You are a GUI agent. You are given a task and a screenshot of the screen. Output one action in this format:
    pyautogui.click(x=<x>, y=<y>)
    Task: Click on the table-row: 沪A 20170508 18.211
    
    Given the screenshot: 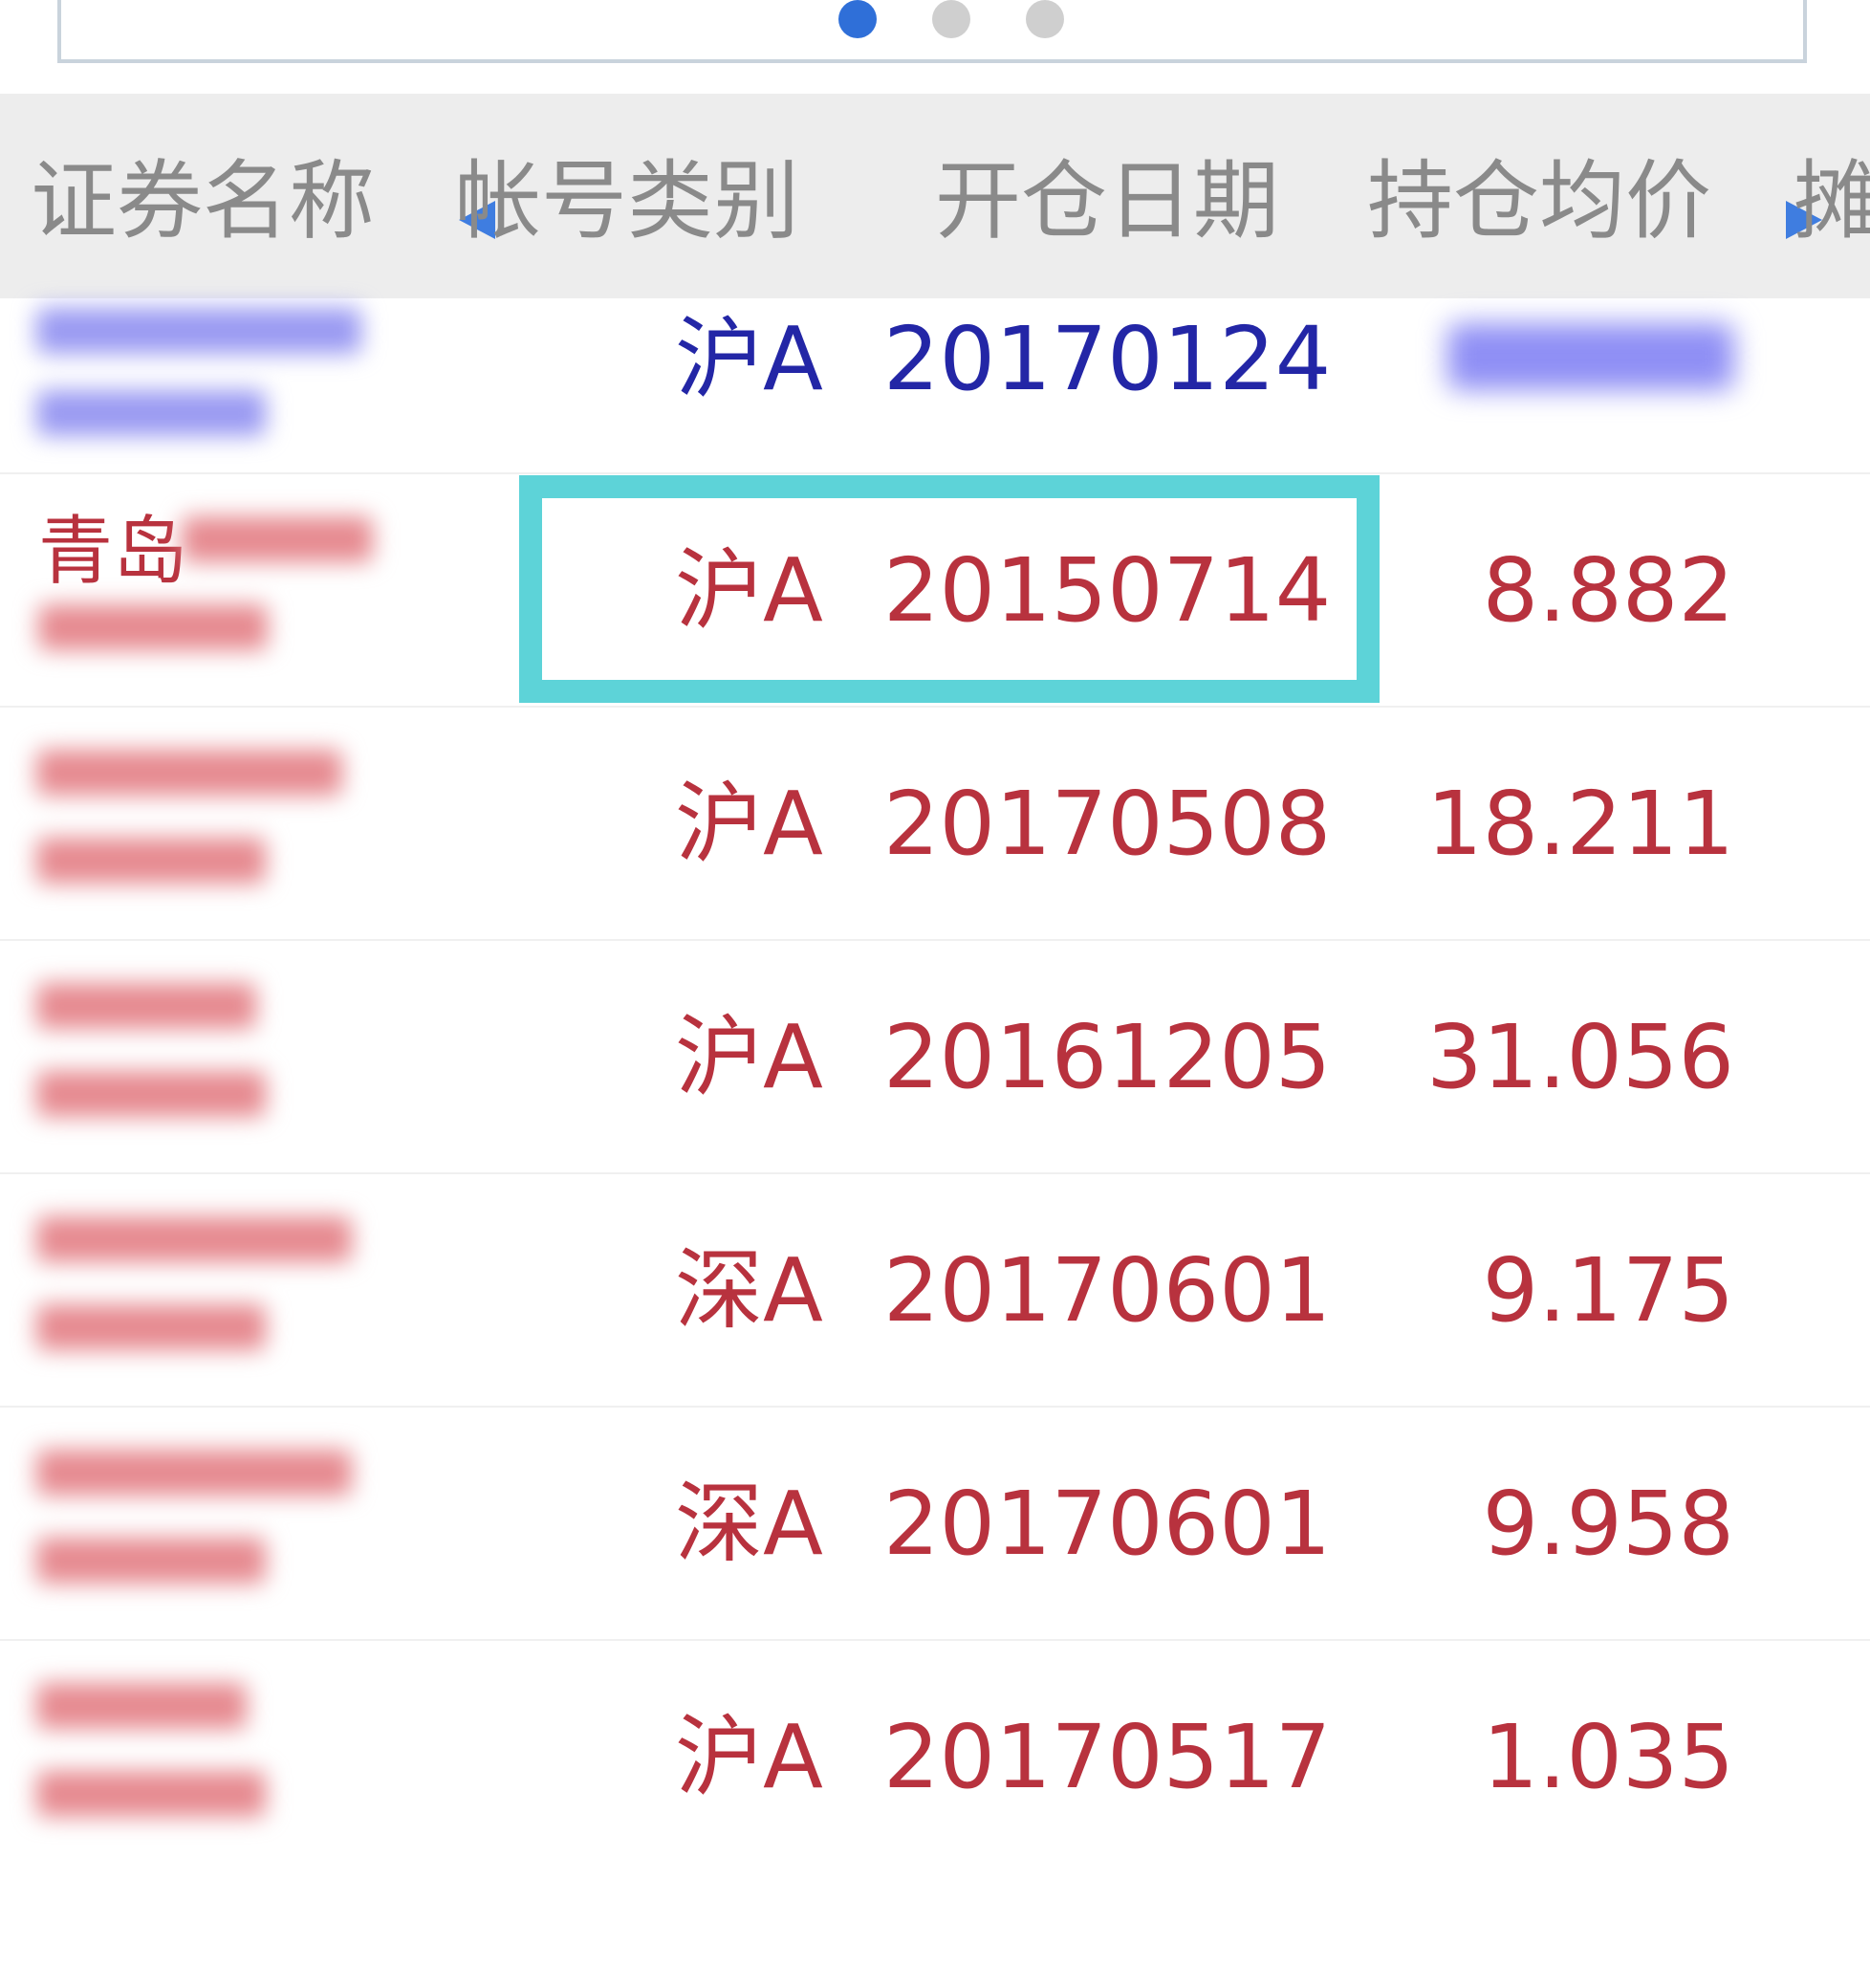 What is the action you would take?
    pyautogui.click(x=935, y=824)
    